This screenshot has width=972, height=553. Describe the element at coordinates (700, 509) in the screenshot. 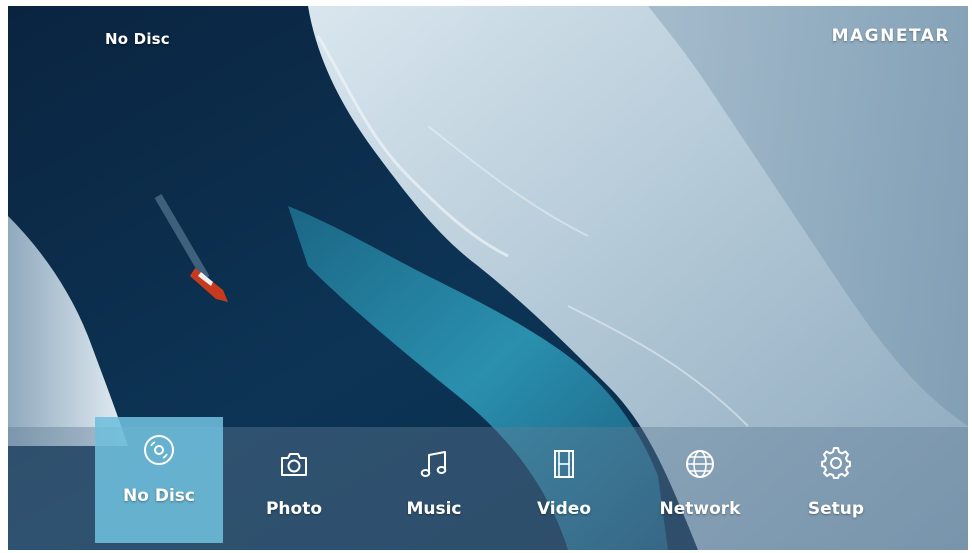

I see `menu-item-label: Network` at that location.